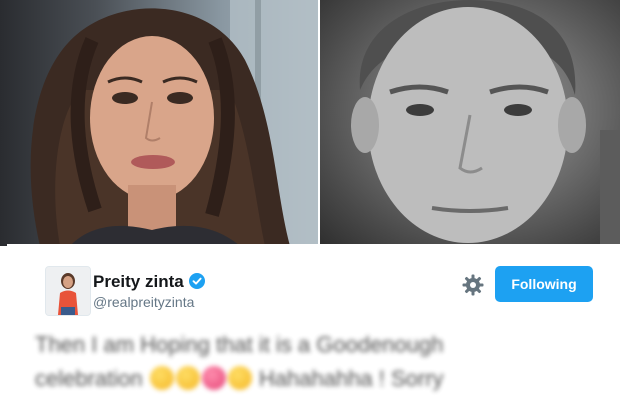  What do you see at coordinates (213, 378) in the screenshot?
I see `heart-emoji-icon` at bounding box center [213, 378].